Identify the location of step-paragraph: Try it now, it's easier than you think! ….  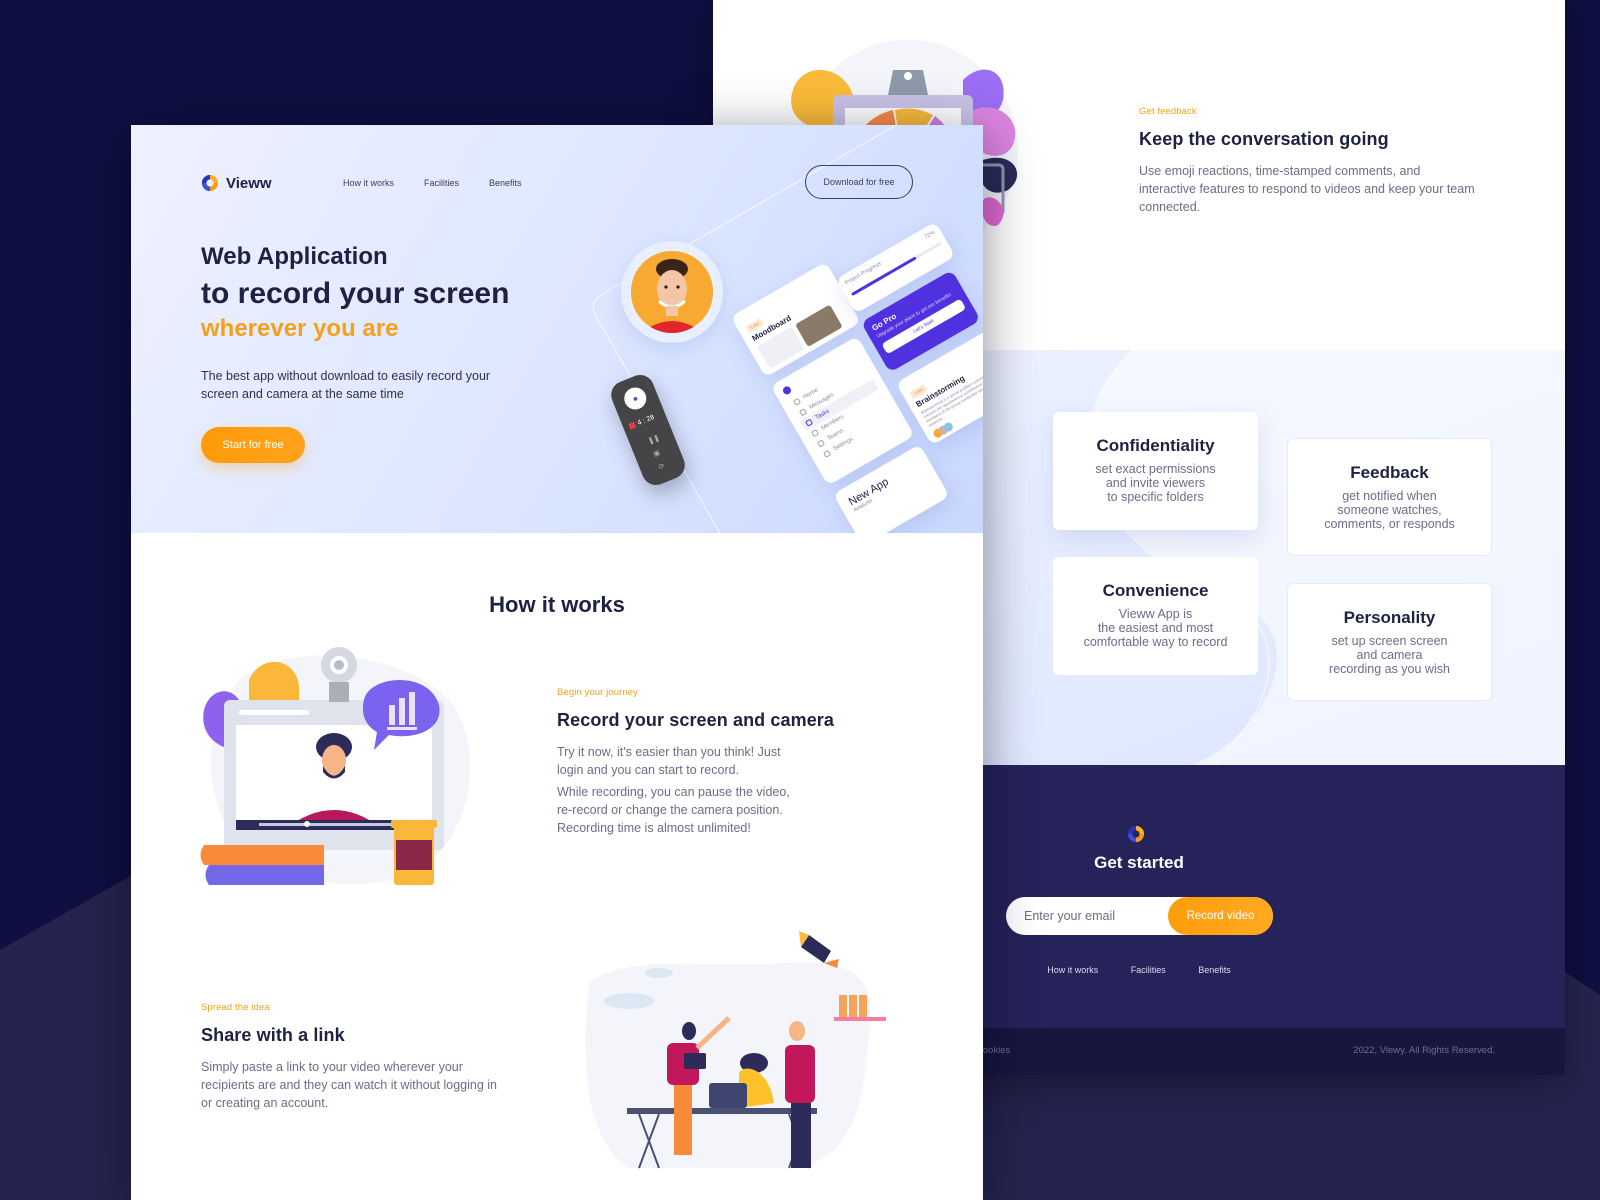
(669, 761).